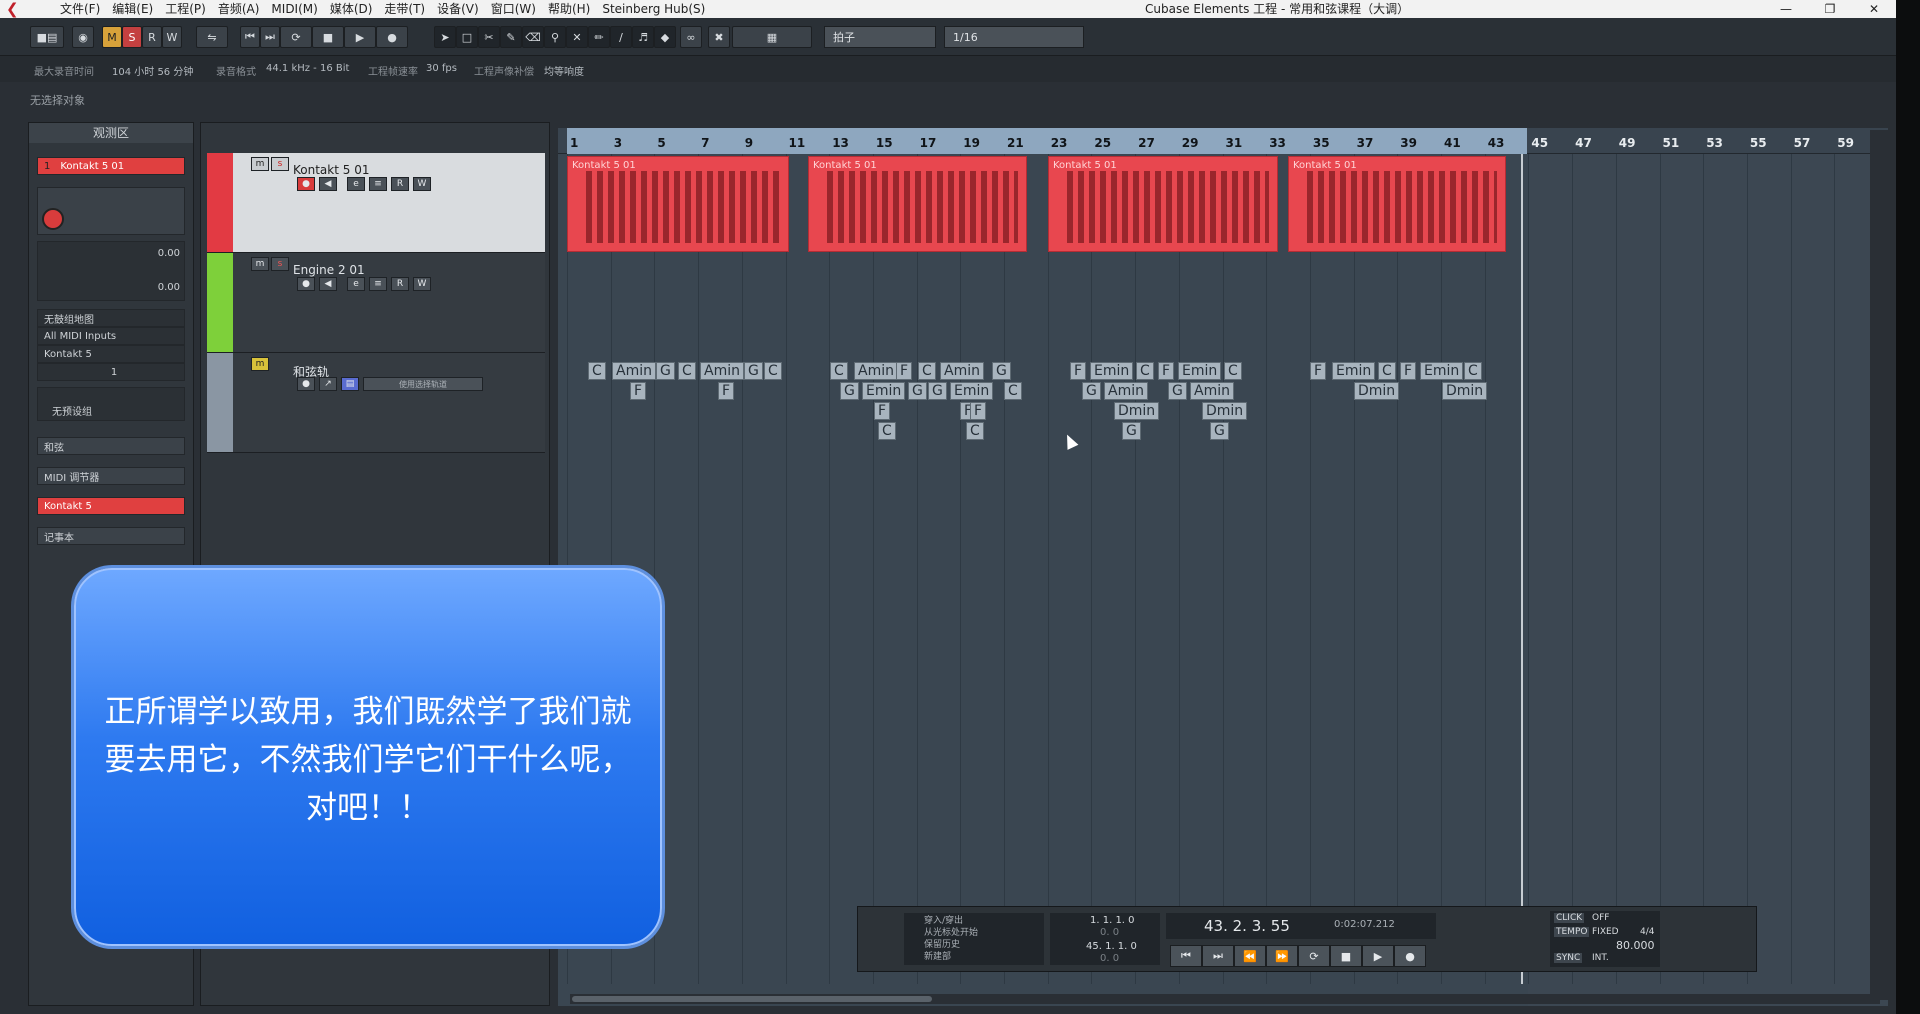 Image resolution: width=1920 pixels, height=1014 pixels. What do you see at coordinates (350, 384) in the screenshot?
I see `chord-assistant-icon: ▤` at bounding box center [350, 384].